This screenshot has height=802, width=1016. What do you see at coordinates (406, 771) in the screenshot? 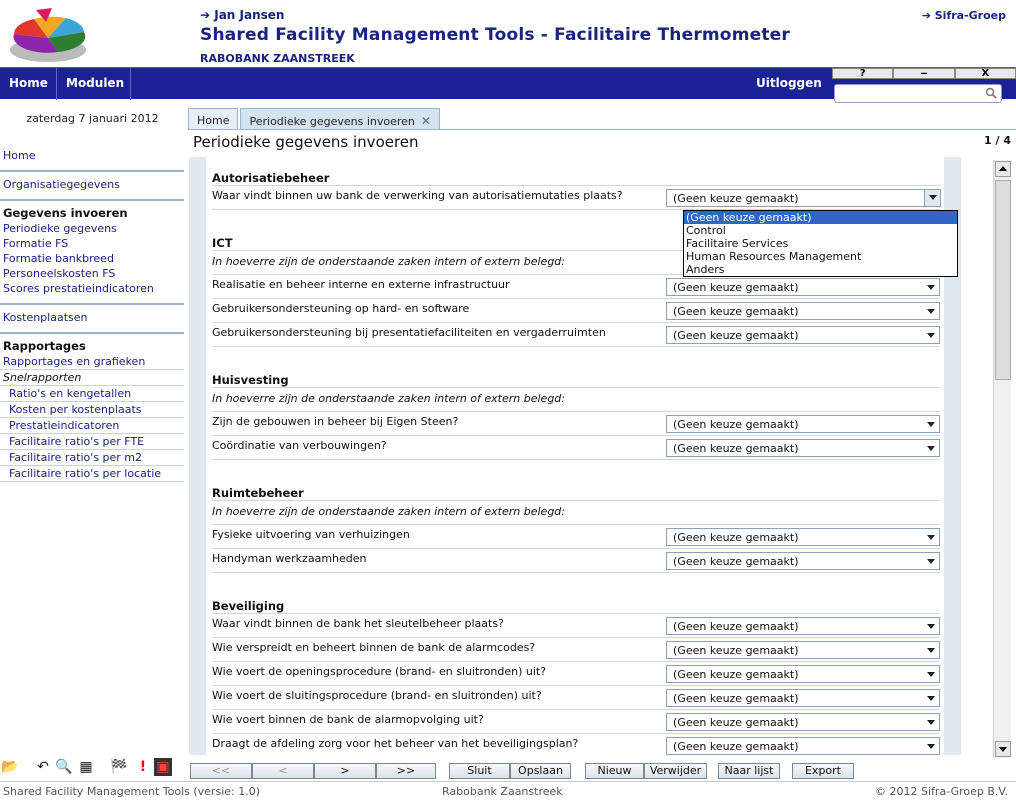
I see `last-record-button: >>` at bounding box center [406, 771].